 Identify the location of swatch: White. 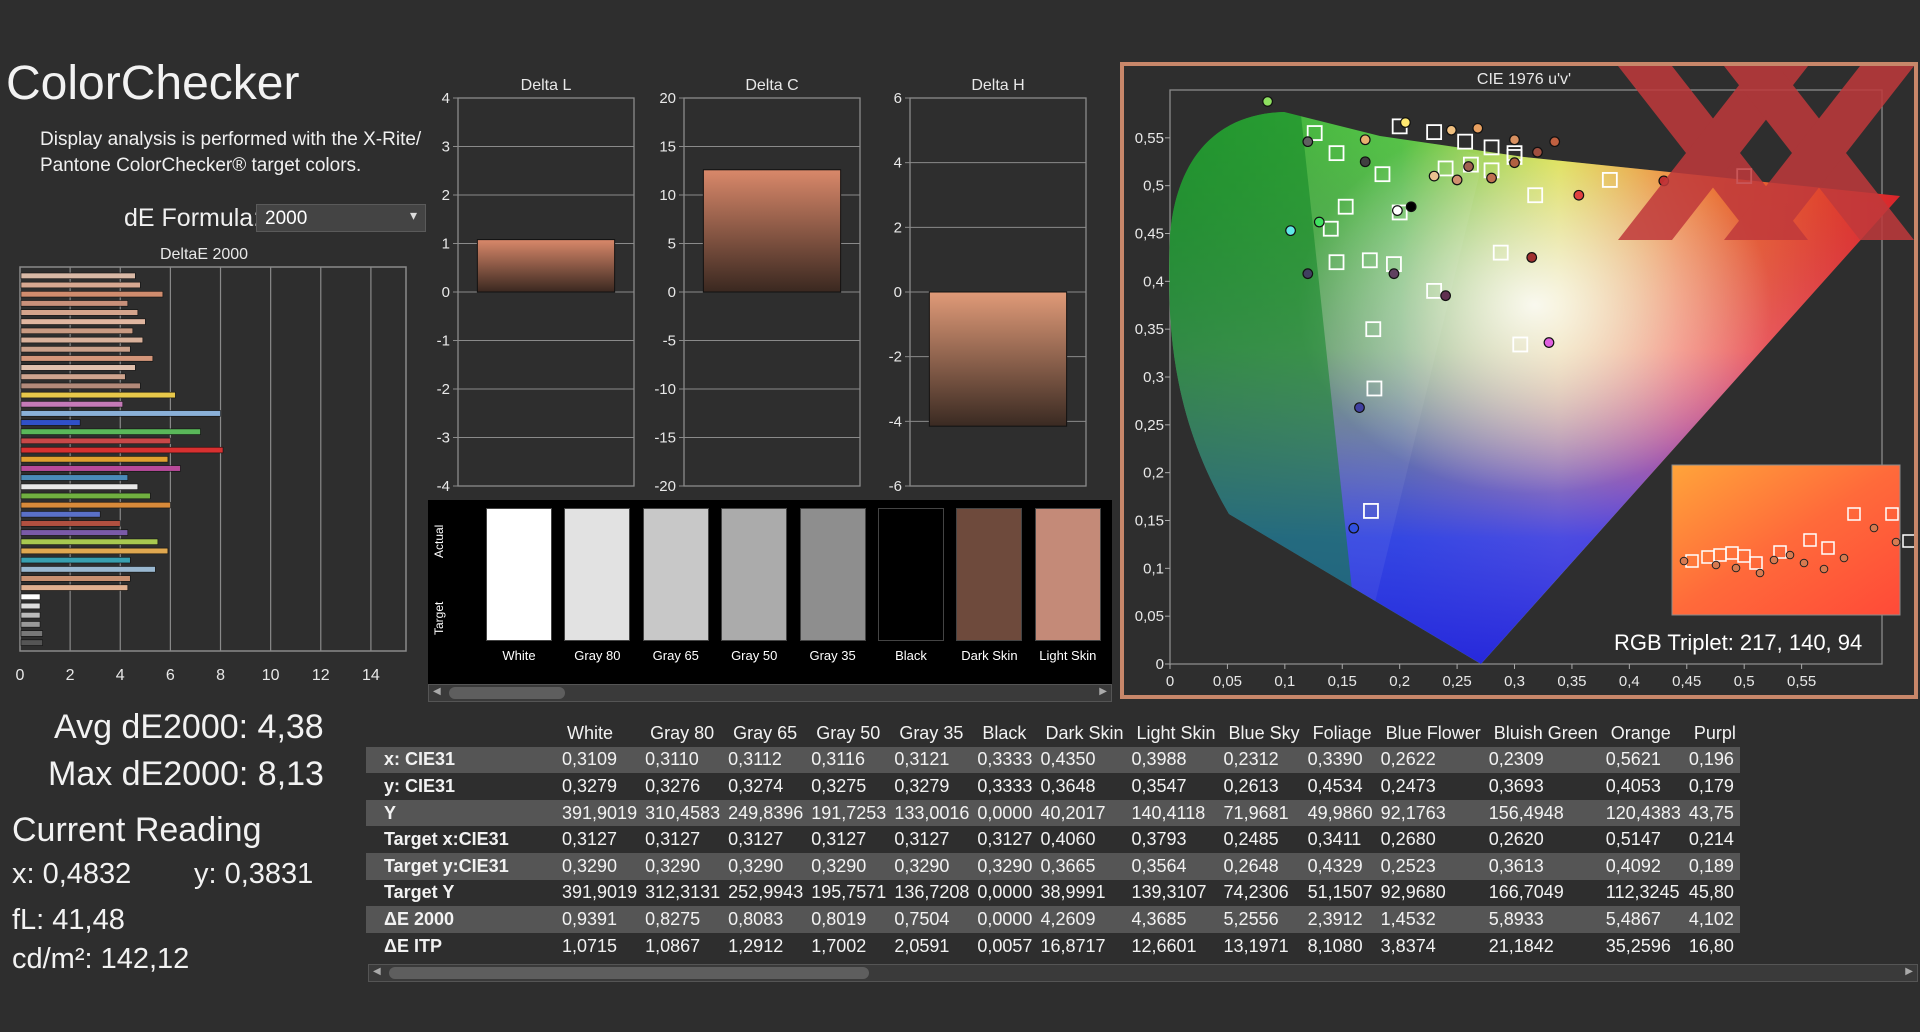
(519, 585).